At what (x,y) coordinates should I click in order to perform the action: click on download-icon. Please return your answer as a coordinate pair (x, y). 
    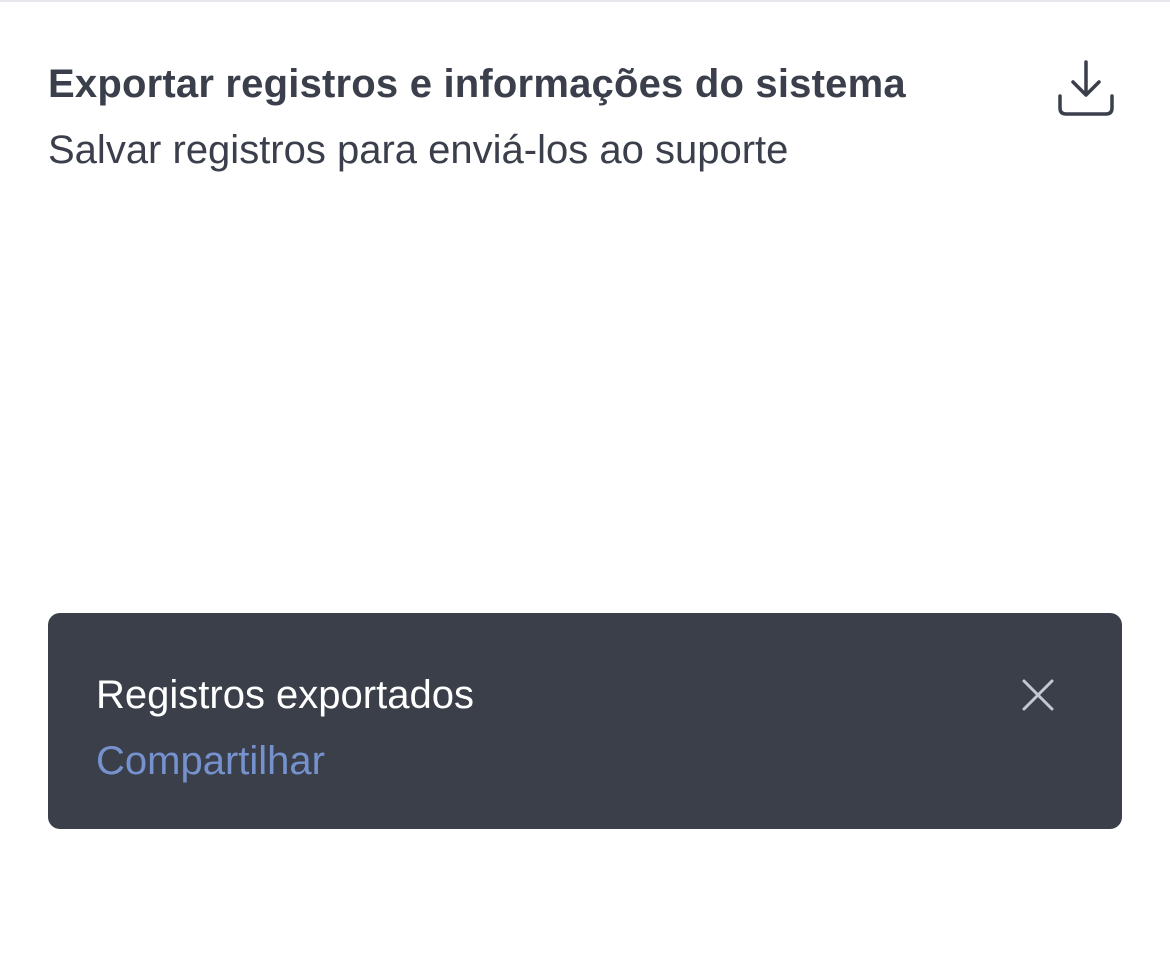
    Looking at the image, I should click on (1086, 88).